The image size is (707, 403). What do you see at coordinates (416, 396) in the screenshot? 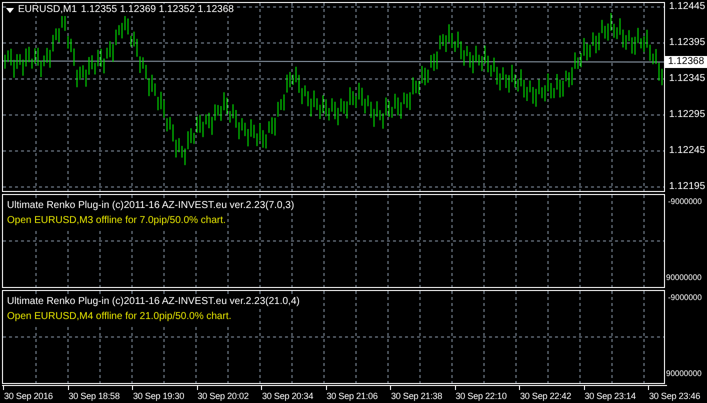
I see `time-label: 30 Sep 21:38` at bounding box center [416, 396].